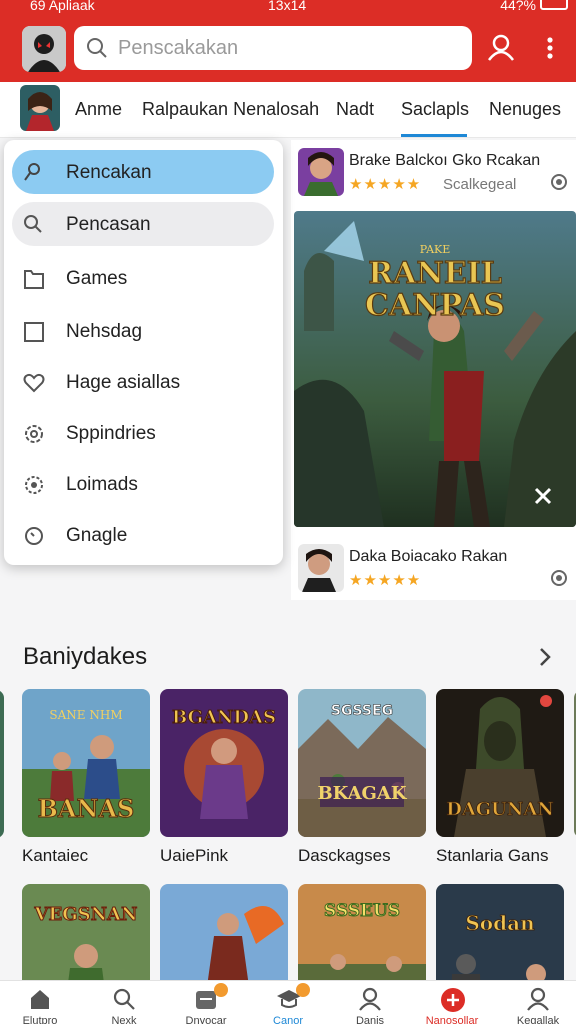  Describe the element at coordinates (362, 711) in the screenshot. I see `svg-text: SGSSEG` at that location.